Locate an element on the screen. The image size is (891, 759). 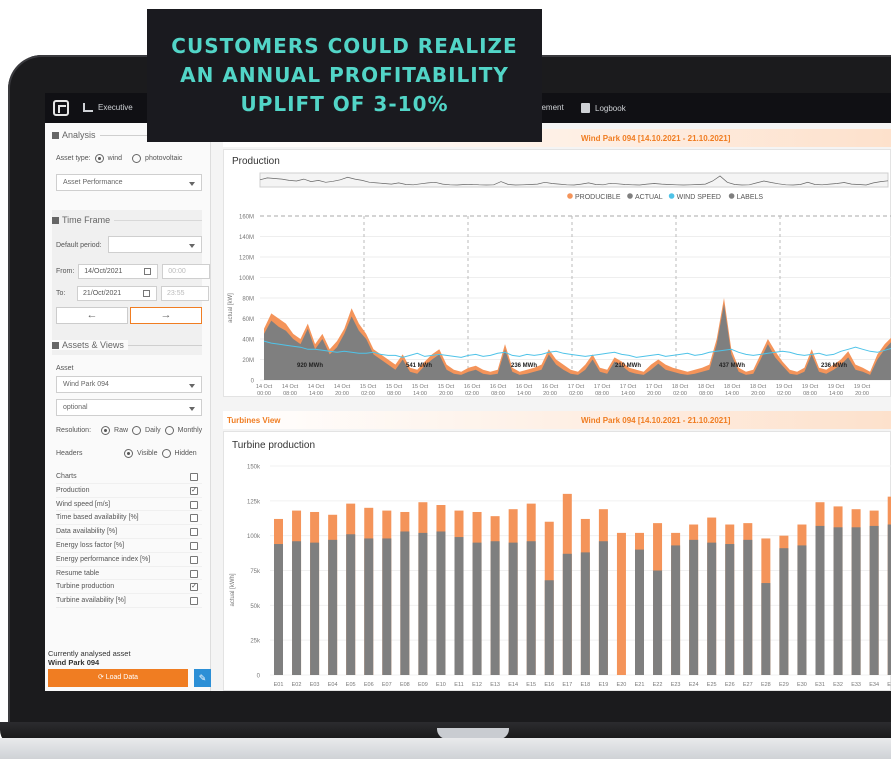
nav-logbook: Logbook is located at coordinates (603, 108).